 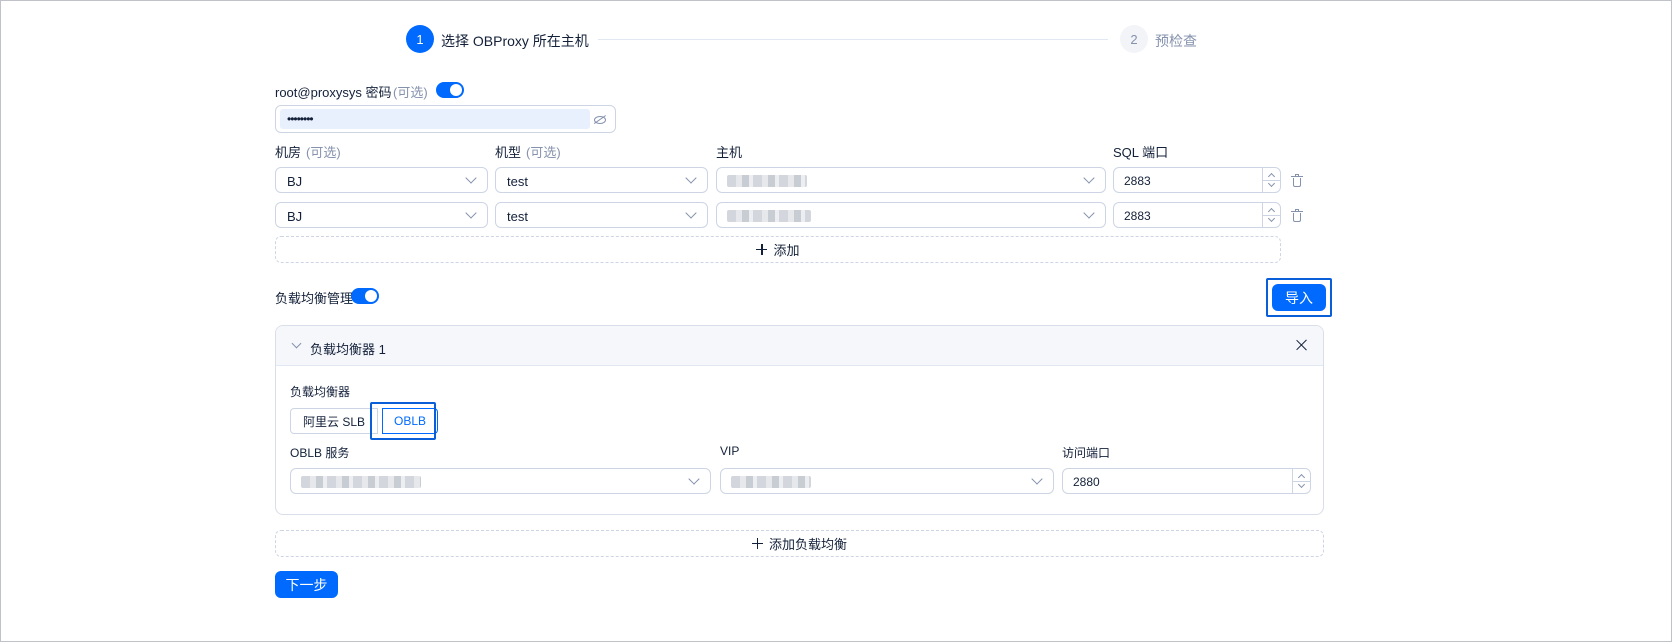 I want to click on add-lb-label: 添加负载均衡, so click(x=807, y=544).